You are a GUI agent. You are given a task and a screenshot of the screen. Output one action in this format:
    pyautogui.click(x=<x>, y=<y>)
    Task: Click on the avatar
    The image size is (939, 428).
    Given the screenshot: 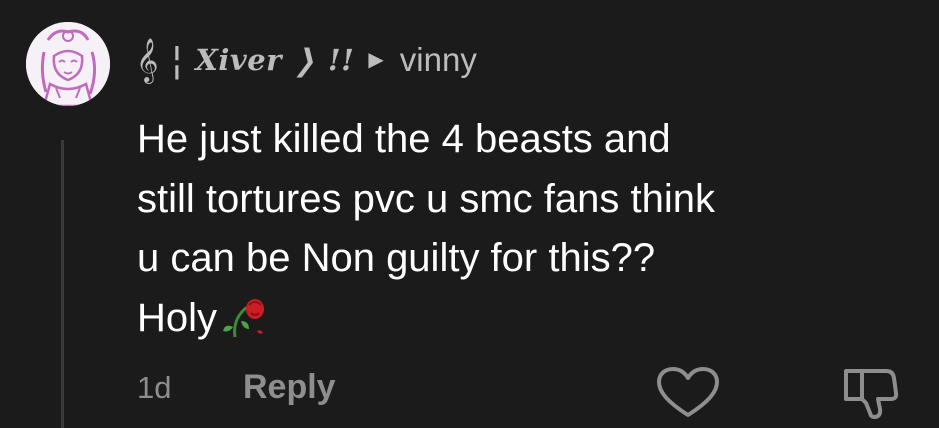 What is the action you would take?
    pyautogui.click(x=68, y=64)
    